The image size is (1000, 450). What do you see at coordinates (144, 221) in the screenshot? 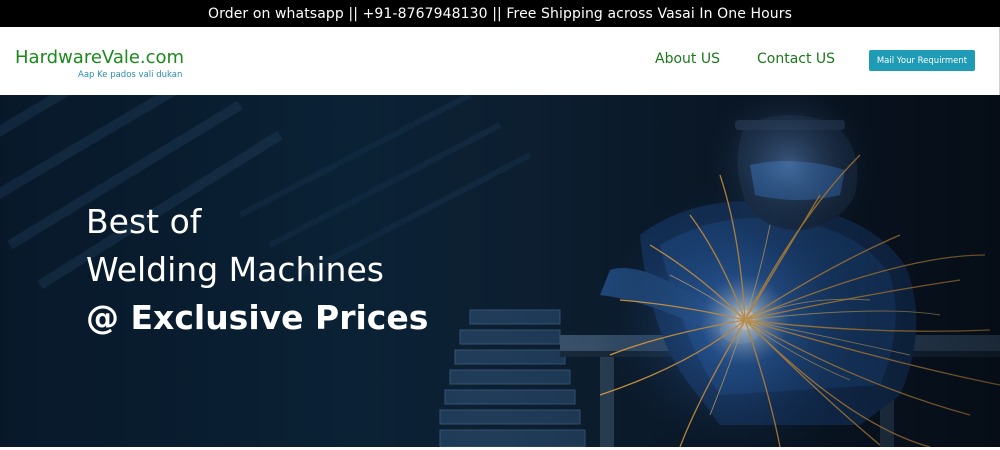
I see `hero-line-1: Best of` at bounding box center [144, 221].